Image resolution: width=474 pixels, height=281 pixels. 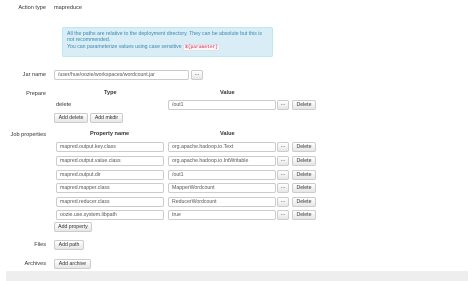 I want to click on property-value-input: org.apache.hadoop.io.IntWritable, so click(x=222, y=161).